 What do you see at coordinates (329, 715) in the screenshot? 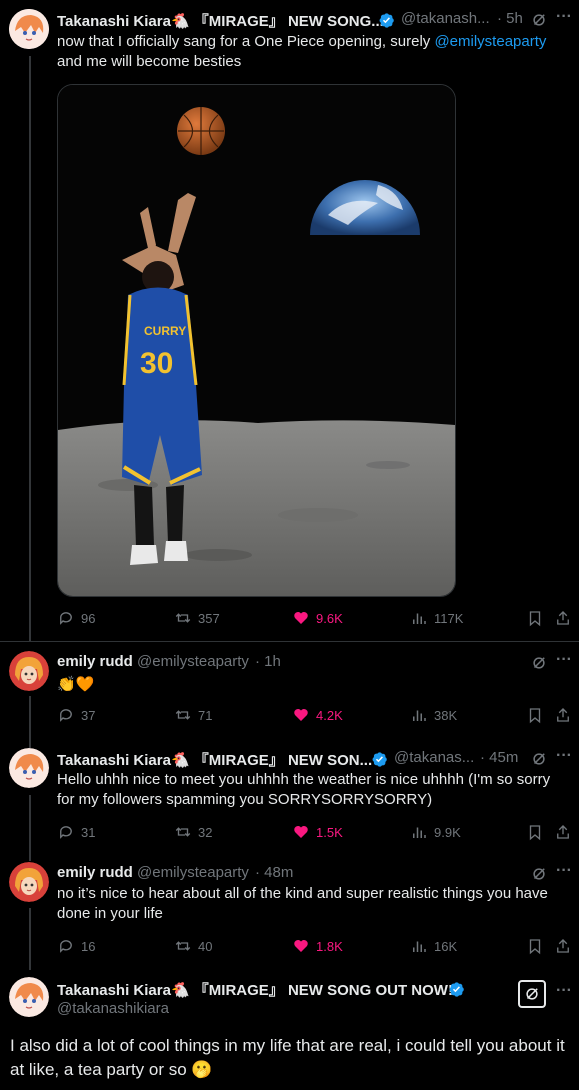
I see `like-count: 4.2K` at bounding box center [329, 715].